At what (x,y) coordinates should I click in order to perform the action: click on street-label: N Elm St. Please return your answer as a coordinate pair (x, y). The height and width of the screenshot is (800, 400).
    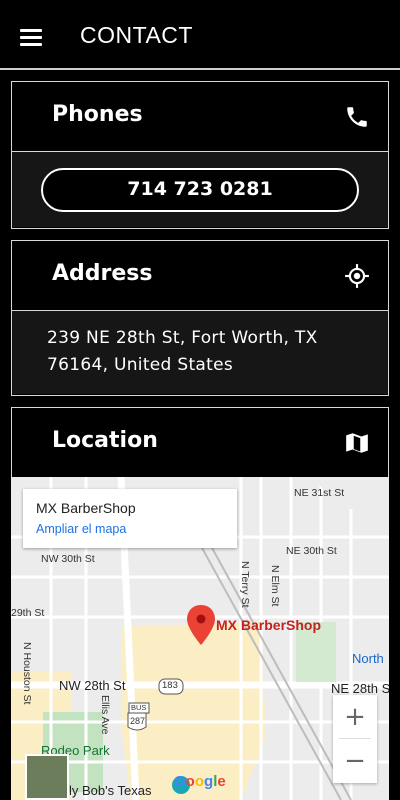
    Looking at the image, I should click on (275, 586).